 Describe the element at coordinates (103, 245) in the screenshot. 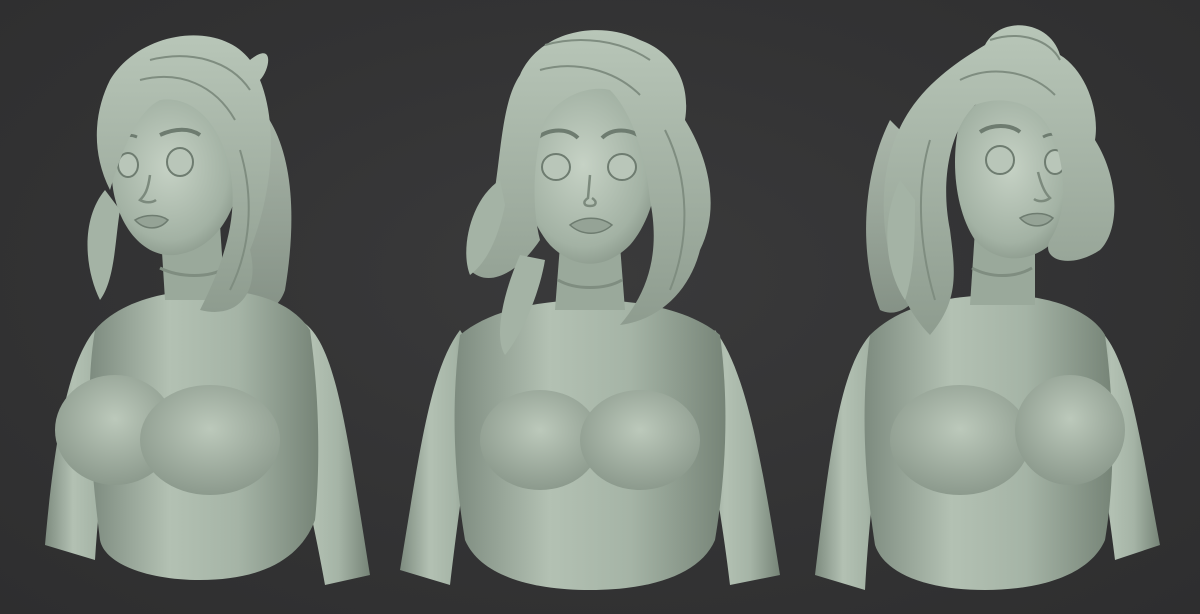

I see `hair-strand-left` at that location.